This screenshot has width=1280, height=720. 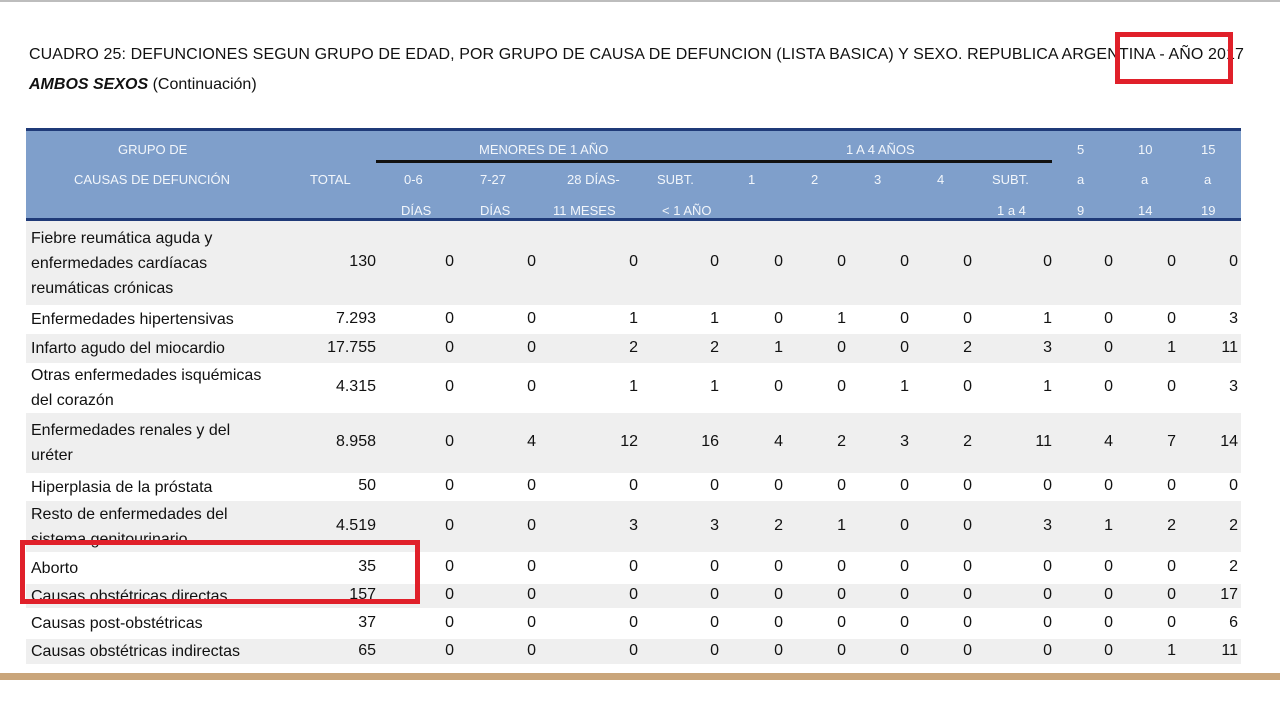 I want to click on value-cell: 17, so click(x=1229, y=594).